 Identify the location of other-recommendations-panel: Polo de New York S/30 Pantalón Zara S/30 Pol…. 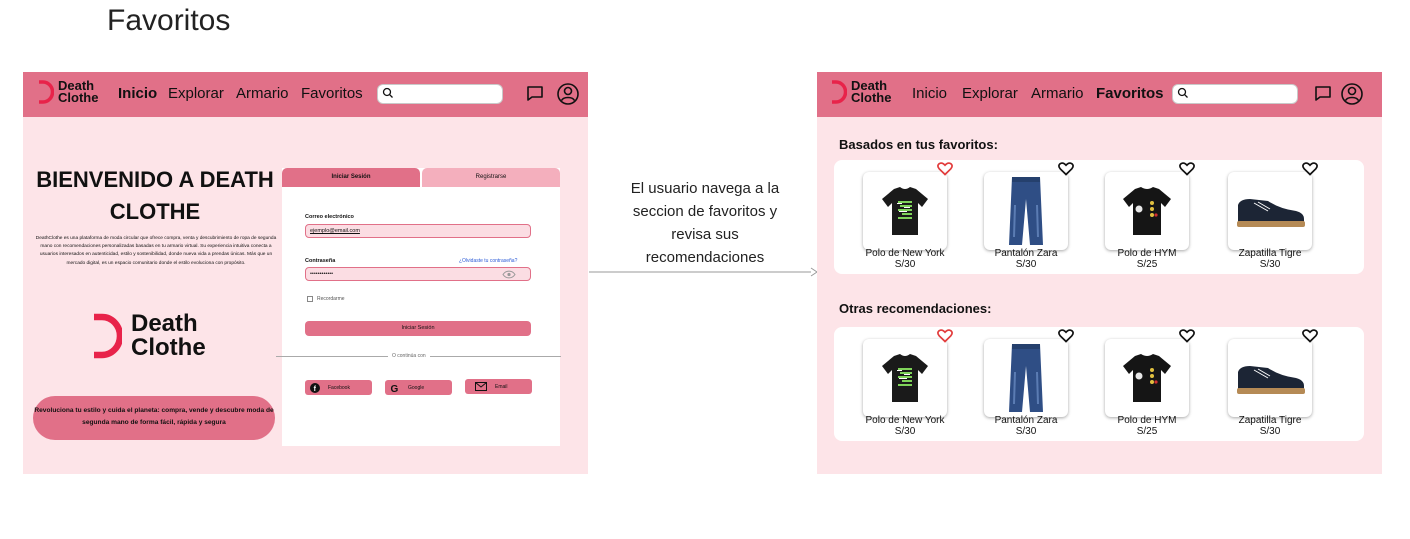
(1099, 384).